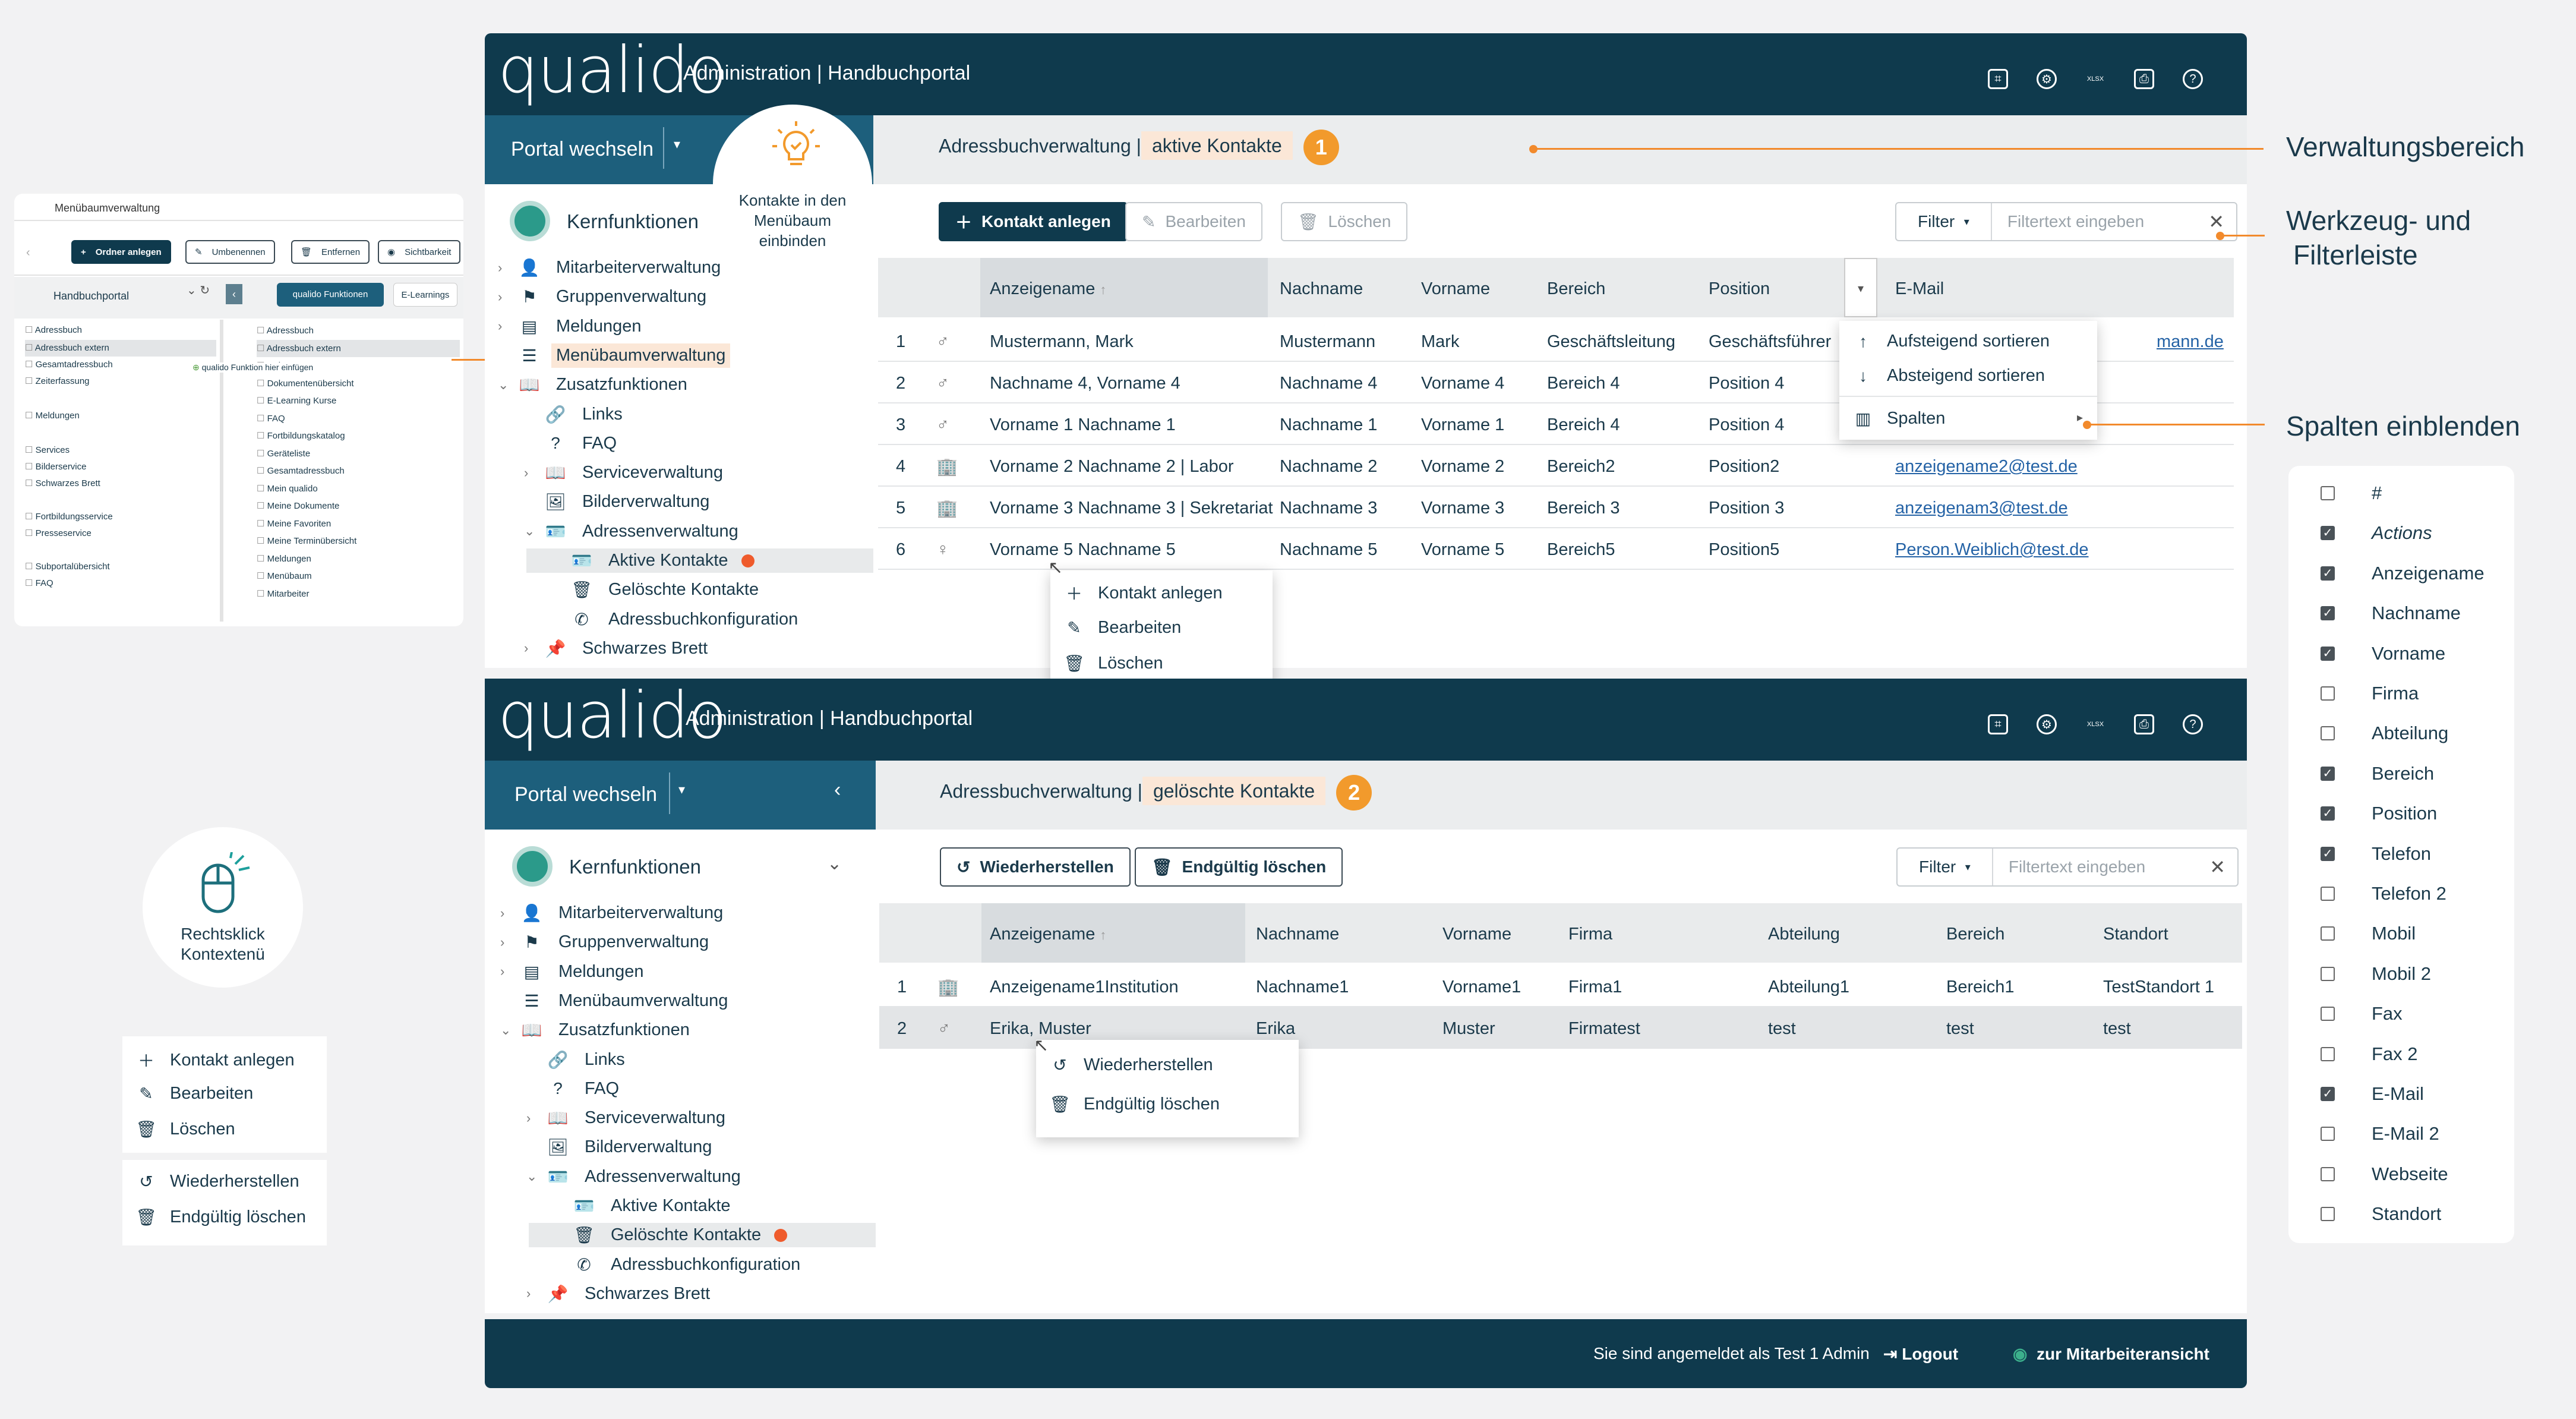  What do you see at coordinates (633, 221) in the screenshot?
I see `core-functions-label: Kernfunktionen` at bounding box center [633, 221].